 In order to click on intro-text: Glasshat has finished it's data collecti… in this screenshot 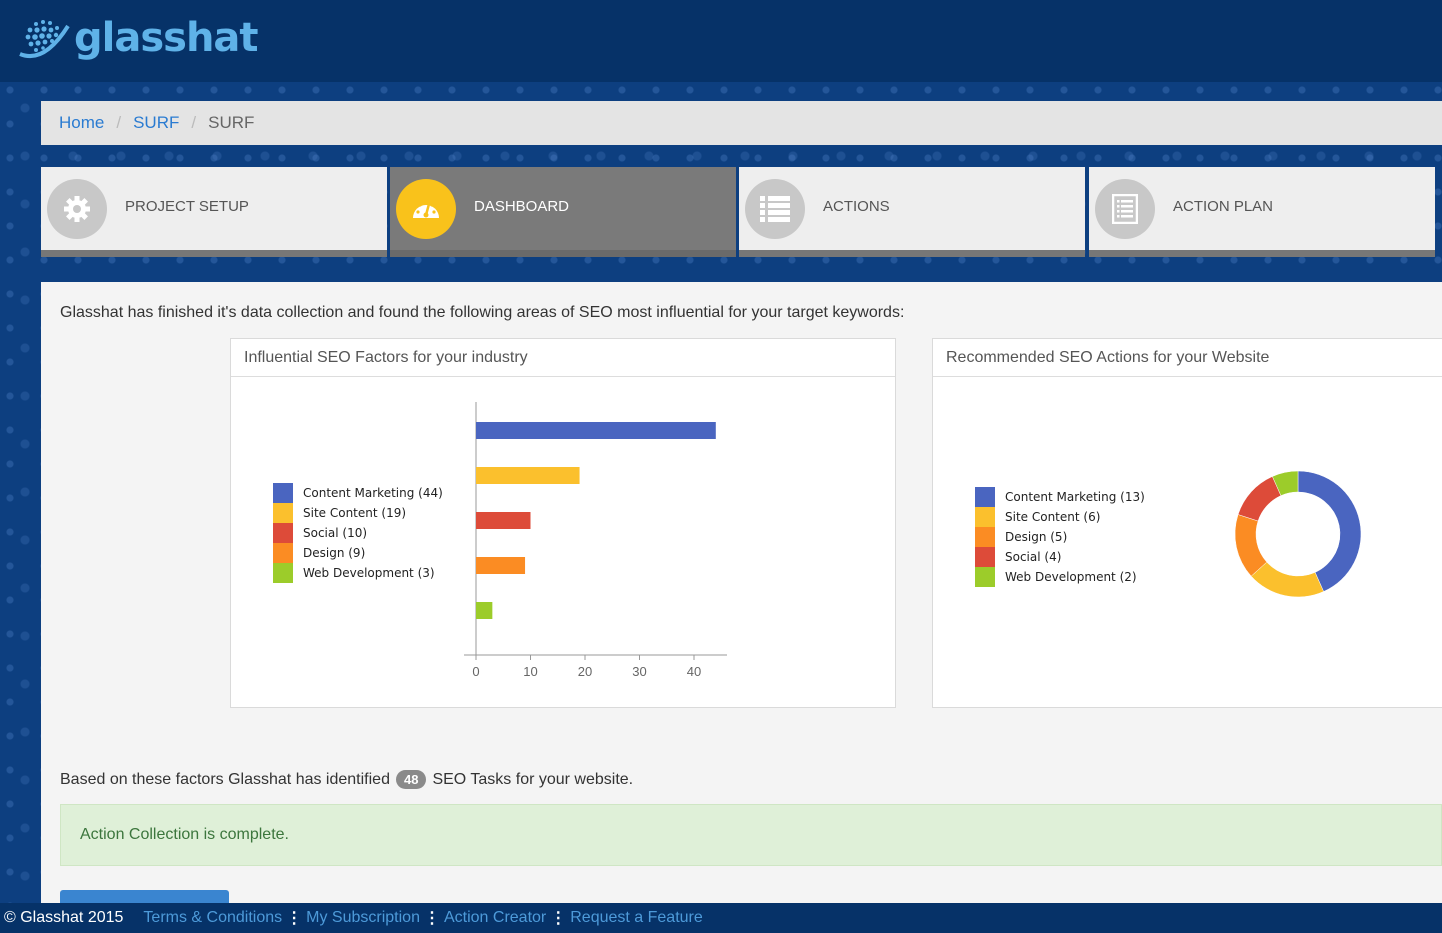, I will do `click(482, 312)`.